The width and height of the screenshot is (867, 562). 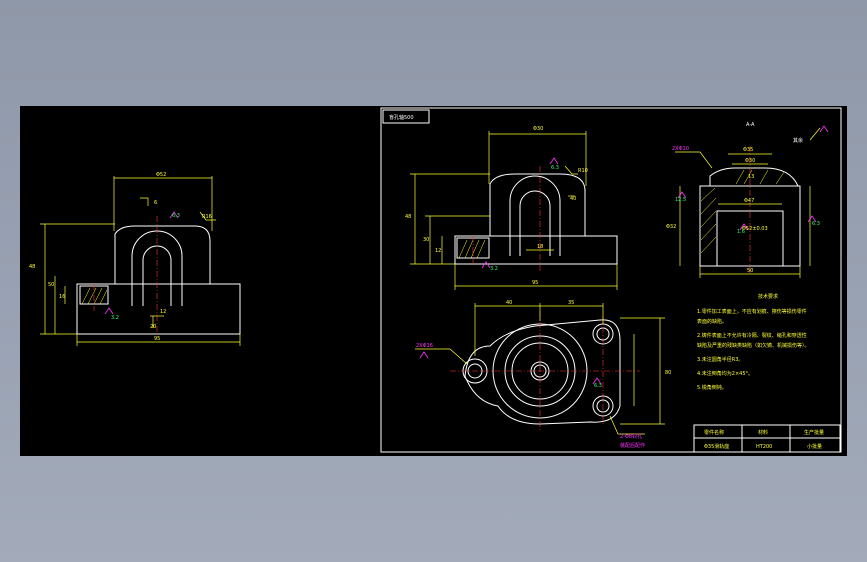 What do you see at coordinates (424, 346) in the screenshot?
I see `top-label-hole: 2XΦ16` at bounding box center [424, 346].